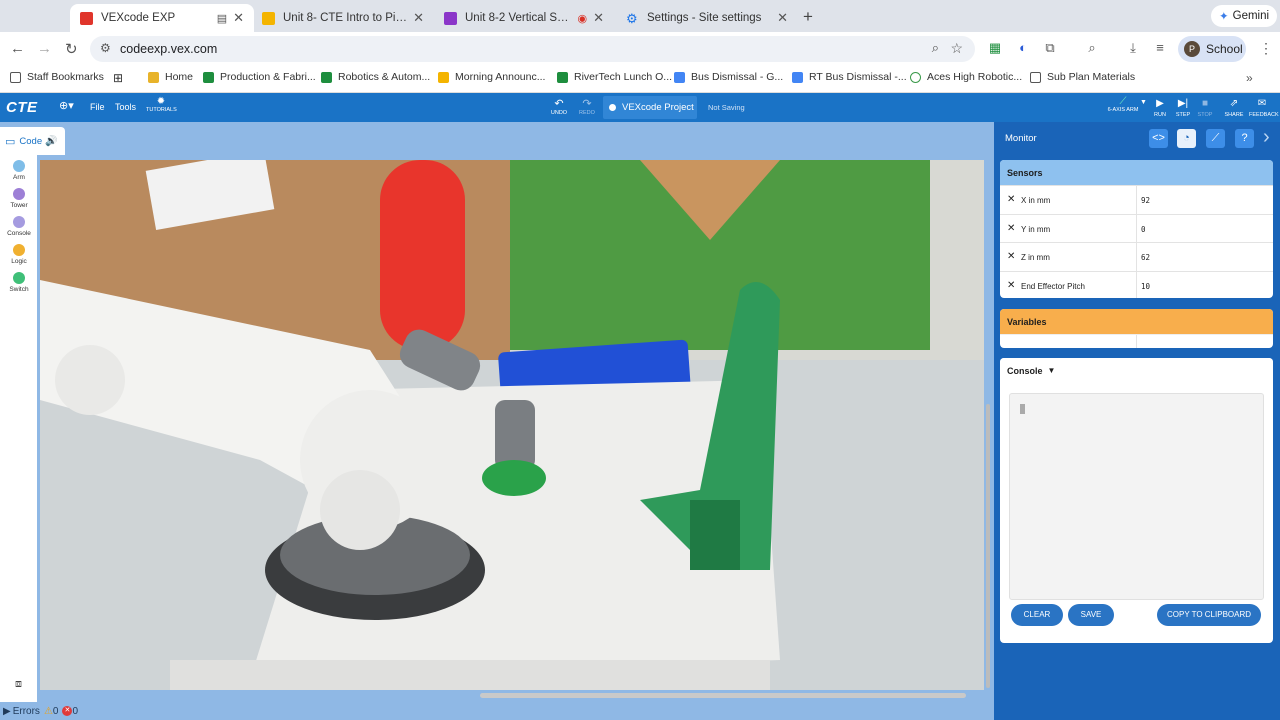 The width and height of the screenshot is (1280, 720). What do you see at coordinates (17, 48) in the screenshot?
I see `back-icon: ←` at bounding box center [17, 48].